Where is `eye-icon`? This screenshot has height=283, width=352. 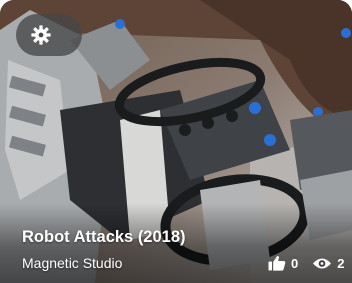
eye-icon is located at coordinates (322, 263).